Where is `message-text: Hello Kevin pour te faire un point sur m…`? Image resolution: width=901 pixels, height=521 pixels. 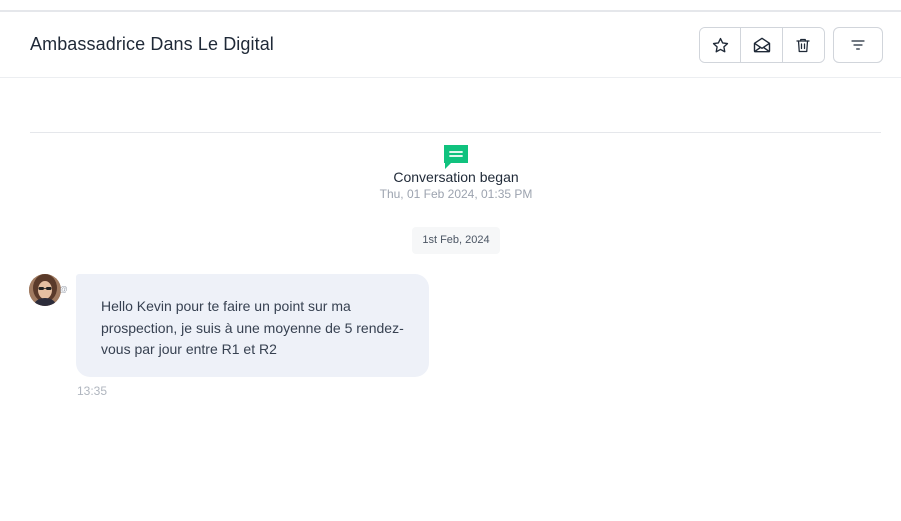 message-text: Hello Kevin pour te faire un point sur m… is located at coordinates (252, 327).